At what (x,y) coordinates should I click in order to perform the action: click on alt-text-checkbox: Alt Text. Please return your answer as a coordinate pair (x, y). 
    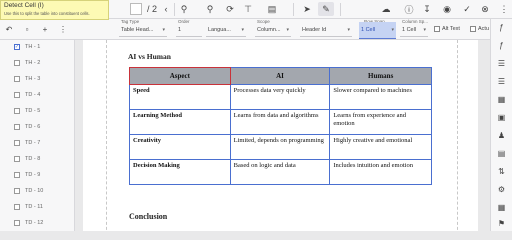
    Looking at the image, I should click on (447, 29).